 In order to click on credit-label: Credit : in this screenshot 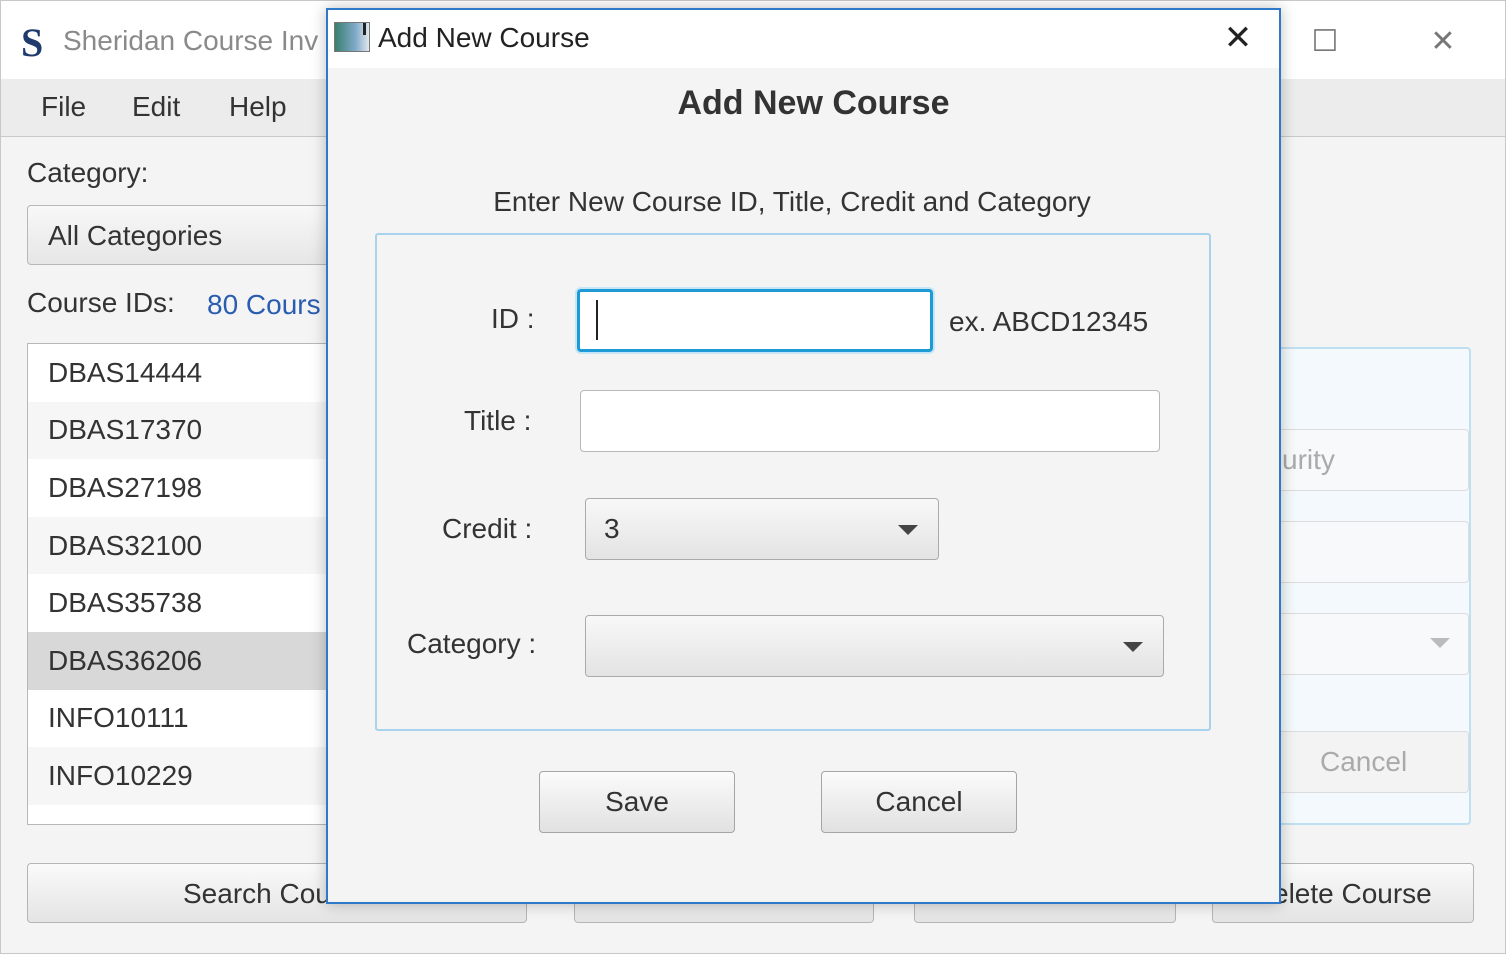, I will do `click(487, 528)`.